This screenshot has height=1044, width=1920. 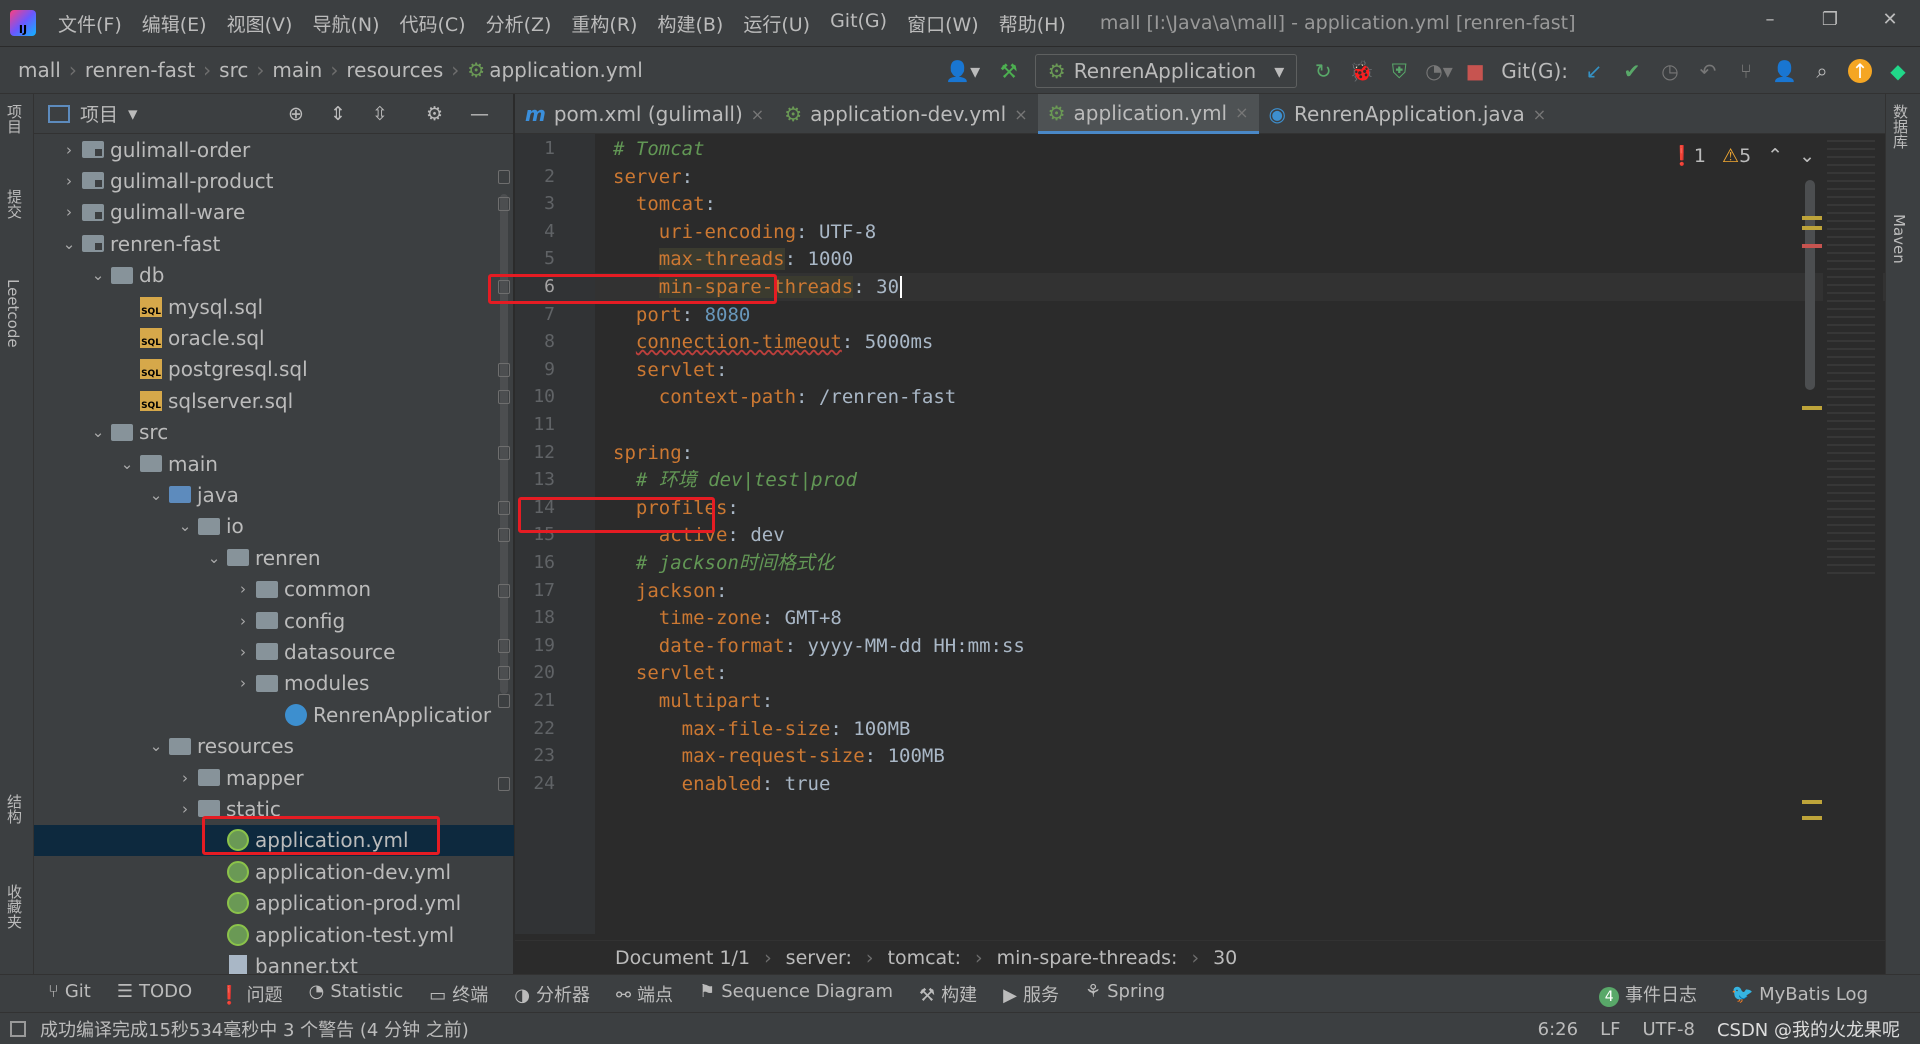 I want to click on bottom-tool-tab: ☰ TODO, so click(x=154, y=994).